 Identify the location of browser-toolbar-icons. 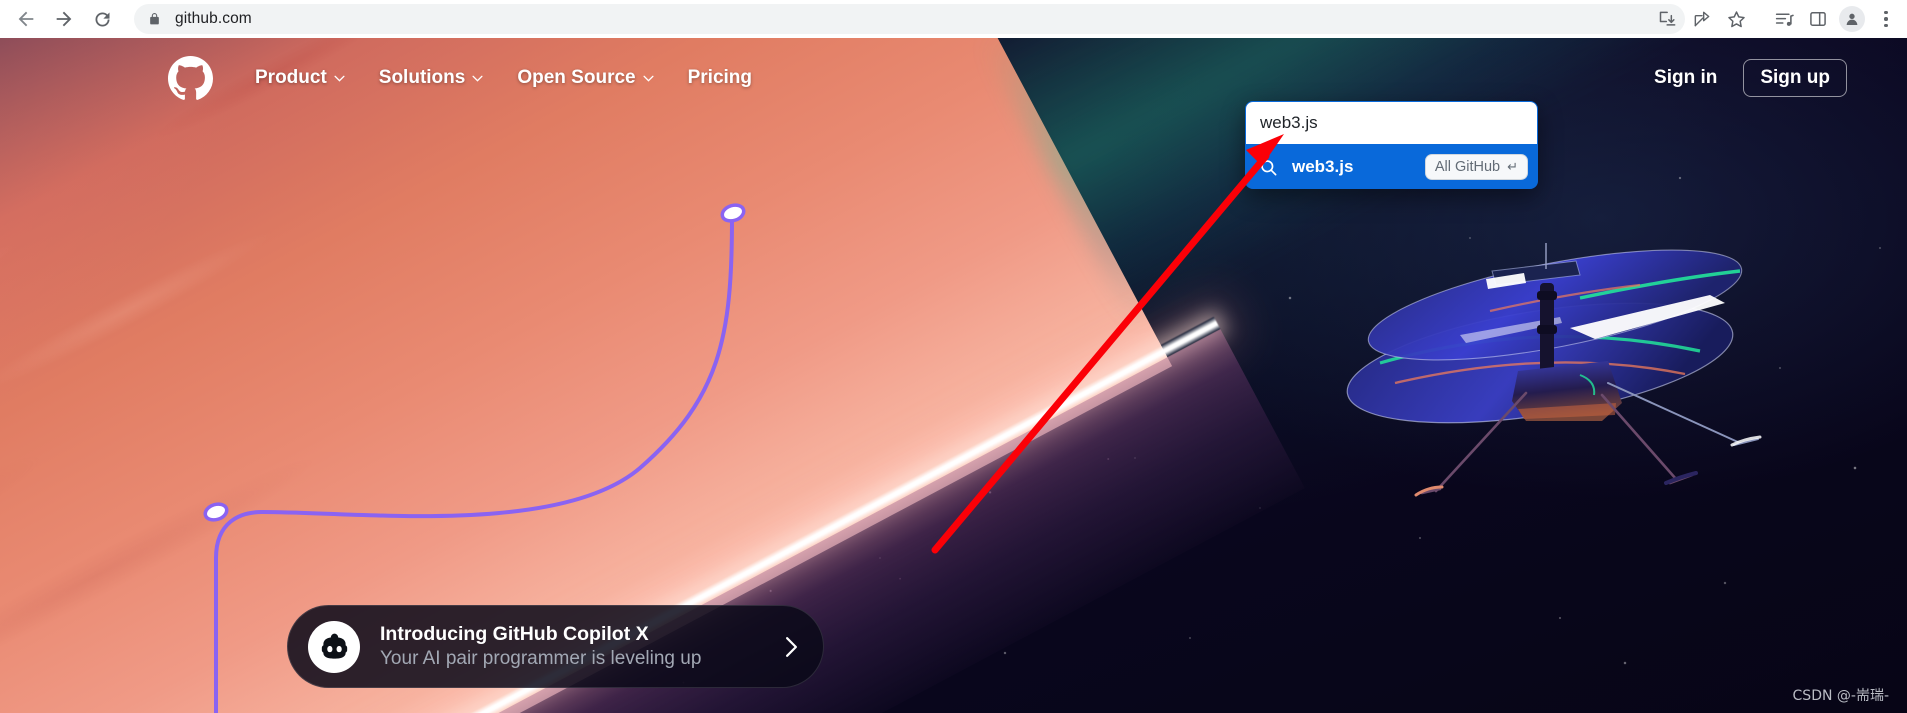
(1779, 19).